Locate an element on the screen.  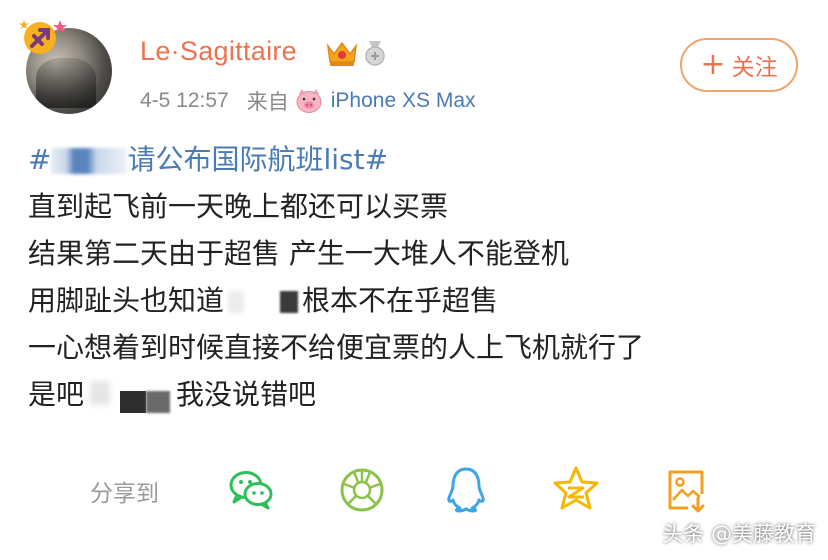
qq-icon is located at coordinates (466, 490).